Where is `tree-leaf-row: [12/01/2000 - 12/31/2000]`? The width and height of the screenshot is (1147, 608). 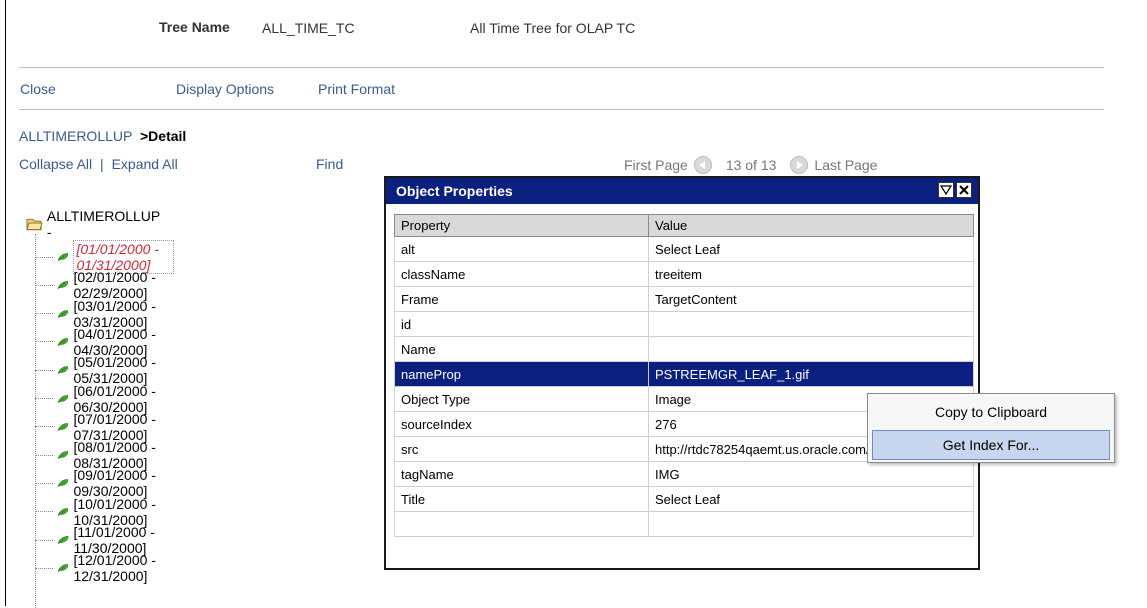 tree-leaf-row: [12/01/2000 - 12/31/2000] is located at coordinates (101, 568).